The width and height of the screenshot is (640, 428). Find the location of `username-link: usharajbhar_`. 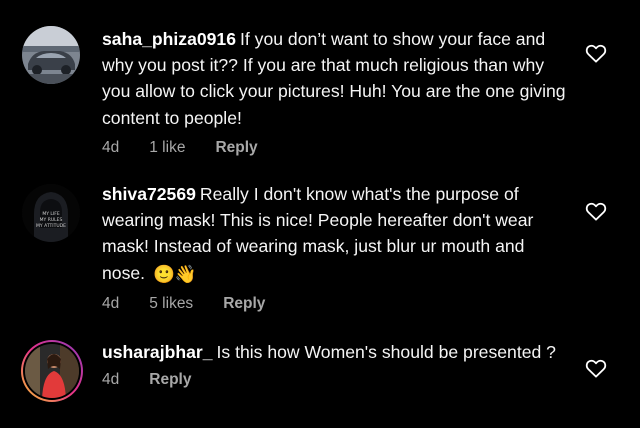

username-link: usharajbhar_ is located at coordinates (157, 352).